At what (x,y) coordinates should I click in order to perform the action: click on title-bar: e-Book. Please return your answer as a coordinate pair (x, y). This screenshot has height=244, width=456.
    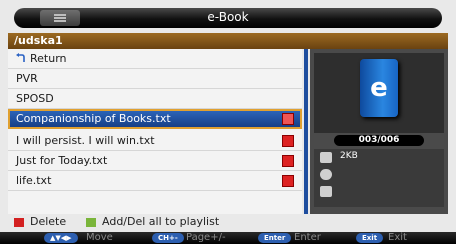
    Looking at the image, I should click on (228, 18).